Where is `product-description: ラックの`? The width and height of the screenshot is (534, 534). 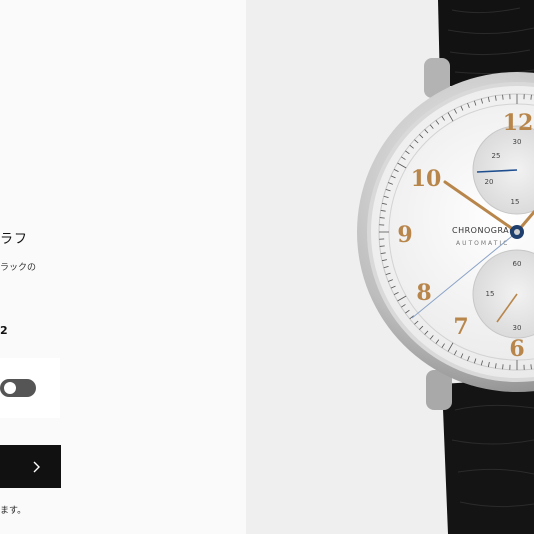 product-description: ラックの is located at coordinates (18, 268).